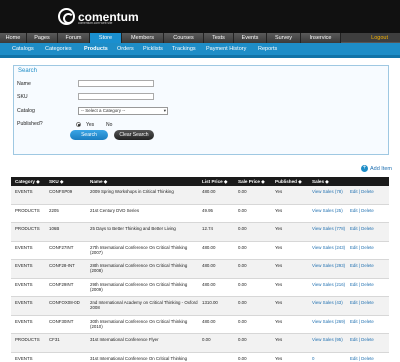 The image size is (400, 362). Describe the element at coordinates (328, 321) in the screenshot. I see `row-view-sales-link: View Sales (269)` at that location.